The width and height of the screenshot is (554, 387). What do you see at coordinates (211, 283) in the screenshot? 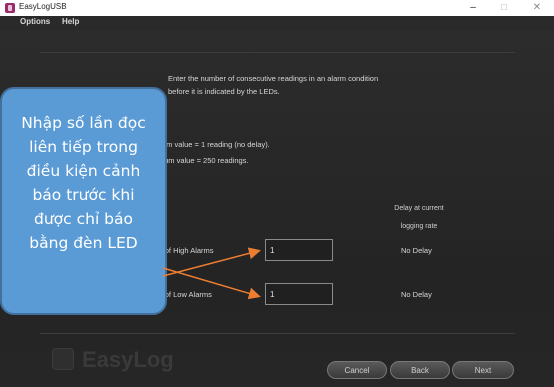
I see `arrow-to-low-alarms` at bounding box center [211, 283].